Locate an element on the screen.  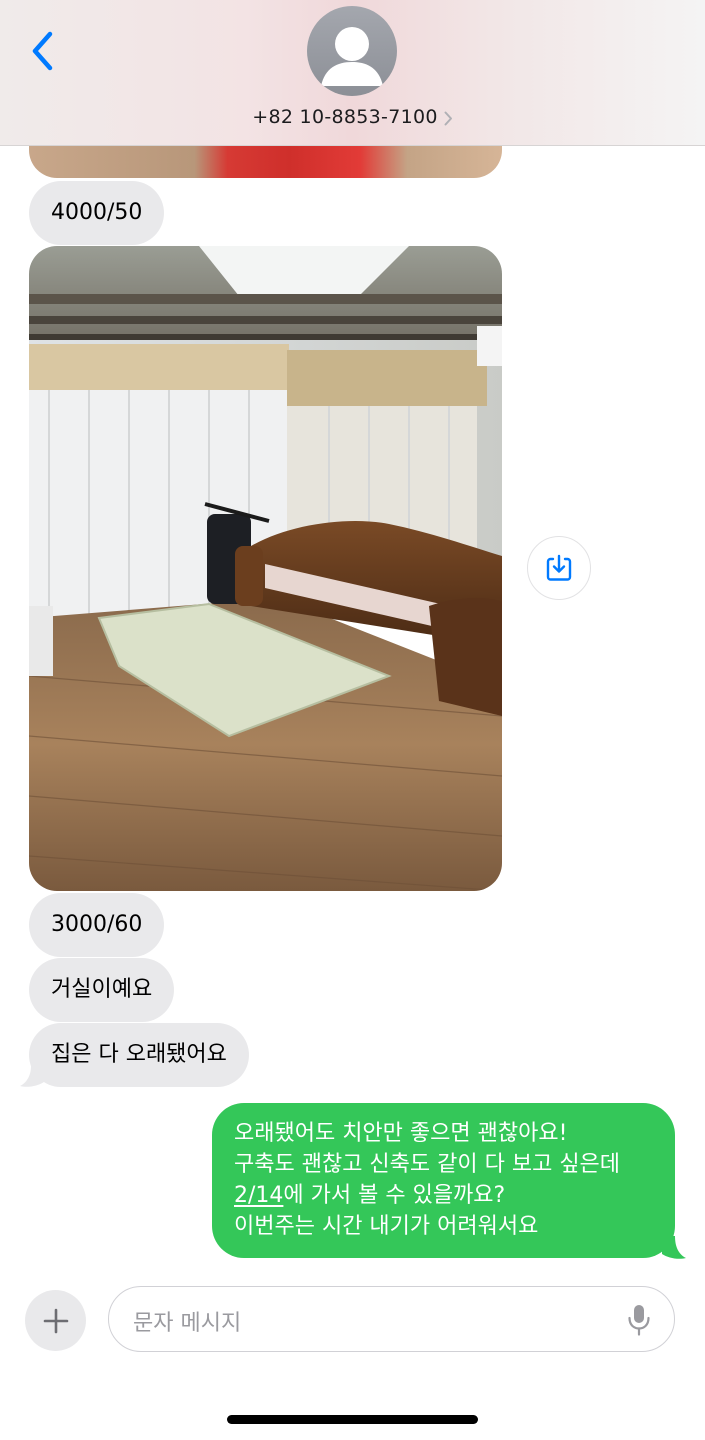
message-input-placeholder: 문자 메시지 is located at coordinates (187, 1323).